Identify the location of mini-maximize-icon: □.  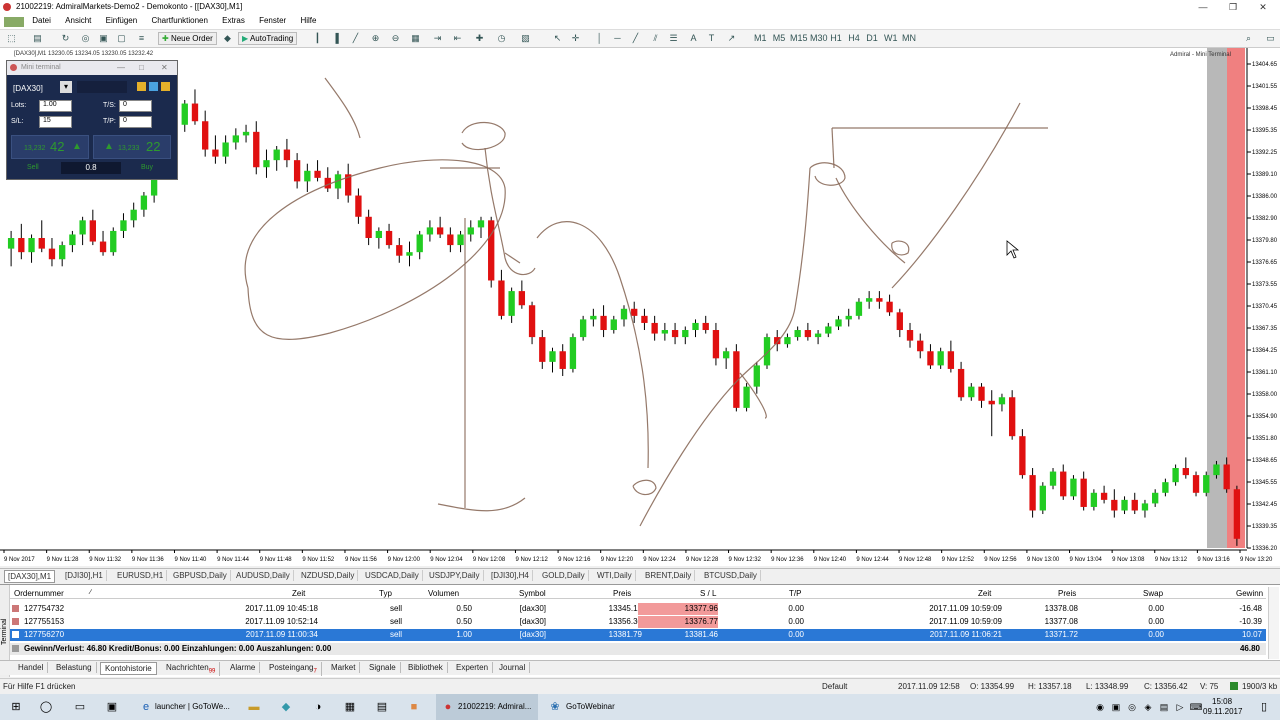
(141, 67).